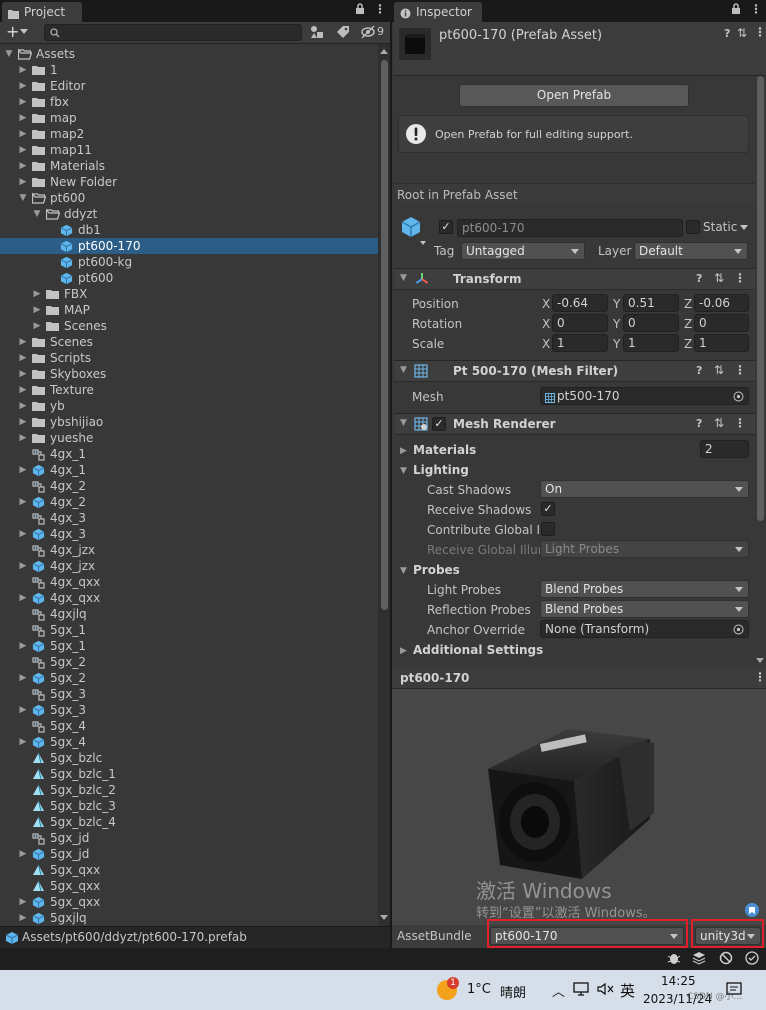 The width and height of the screenshot is (766, 1010). What do you see at coordinates (189, 230) in the screenshot?
I see `tree-item: db1` at bounding box center [189, 230].